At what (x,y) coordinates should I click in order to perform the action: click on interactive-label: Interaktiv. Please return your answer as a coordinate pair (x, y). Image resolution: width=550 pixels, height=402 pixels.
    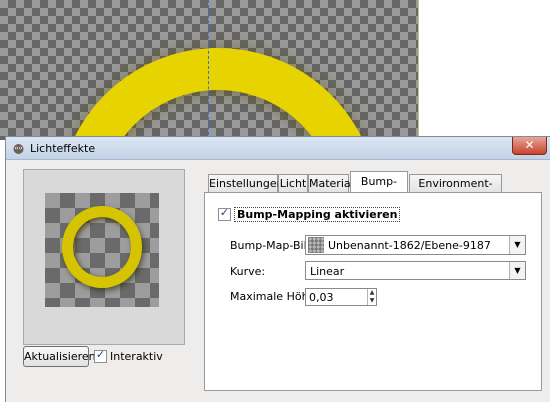
    Looking at the image, I should click on (136, 356).